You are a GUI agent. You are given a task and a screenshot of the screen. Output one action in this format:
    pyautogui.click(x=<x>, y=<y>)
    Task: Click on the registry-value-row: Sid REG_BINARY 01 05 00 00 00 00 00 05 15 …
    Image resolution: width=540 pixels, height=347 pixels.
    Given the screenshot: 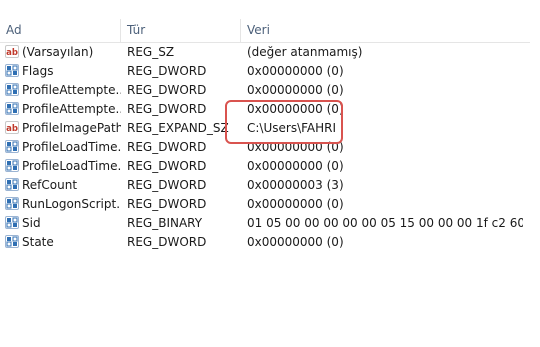 What is the action you would take?
    pyautogui.click(x=265, y=223)
    